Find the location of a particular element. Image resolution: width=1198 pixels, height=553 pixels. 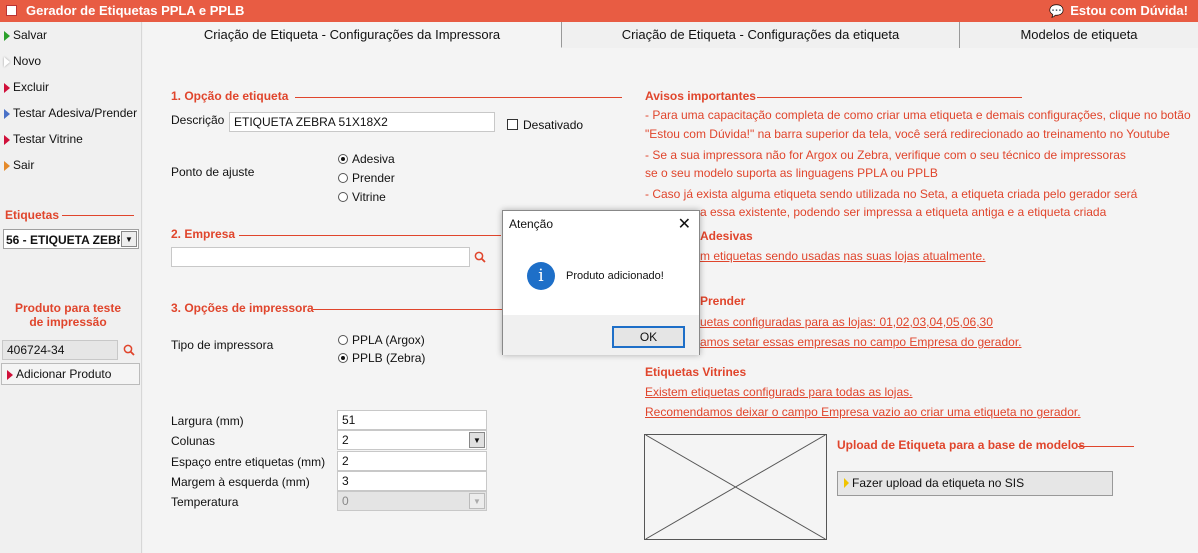

empresa-input is located at coordinates (320, 257).